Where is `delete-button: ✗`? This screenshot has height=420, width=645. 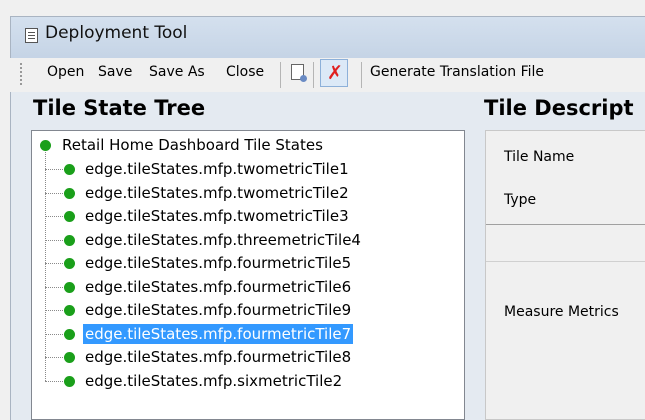
delete-button: ✗ is located at coordinates (334, 73).